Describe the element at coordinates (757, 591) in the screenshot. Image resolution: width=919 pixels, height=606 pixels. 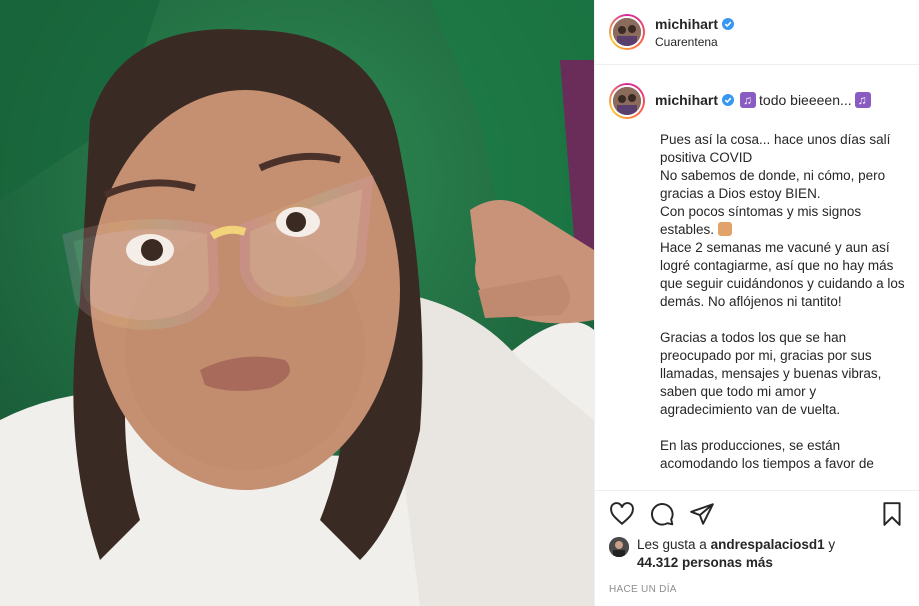
I see `post-timestamp: HACE UN DÍA` at that location.